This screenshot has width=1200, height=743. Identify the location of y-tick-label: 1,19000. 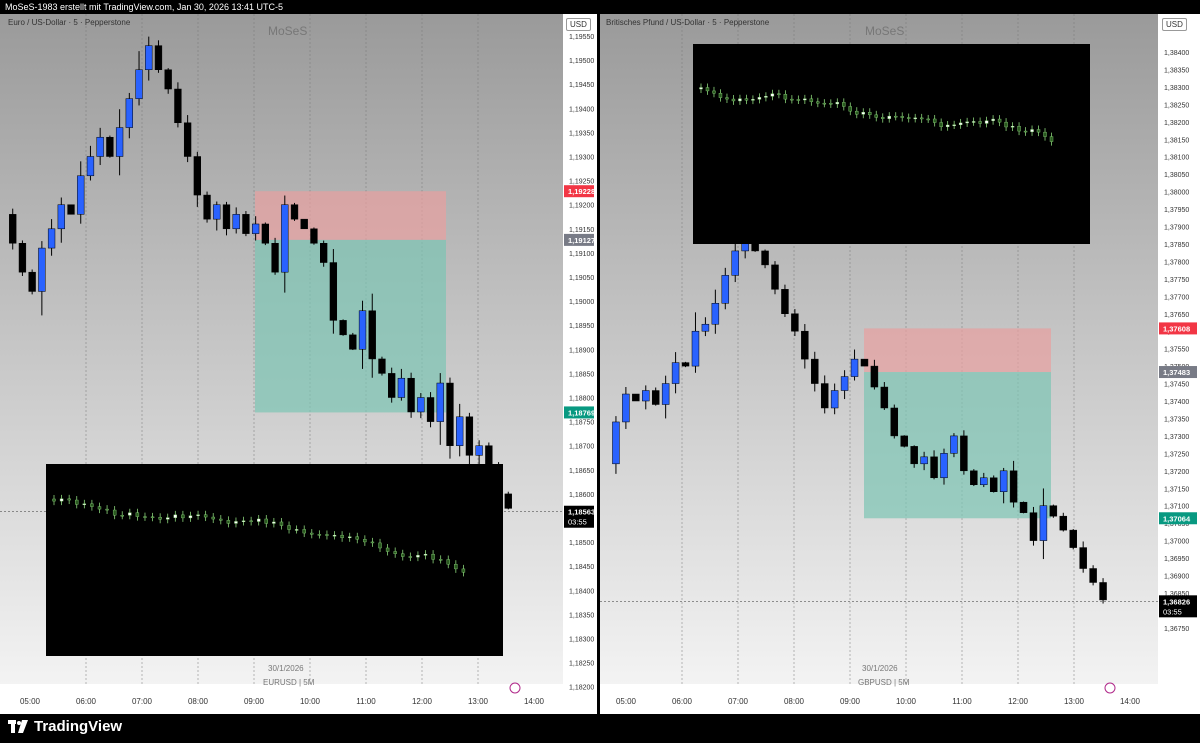
(581, 302).